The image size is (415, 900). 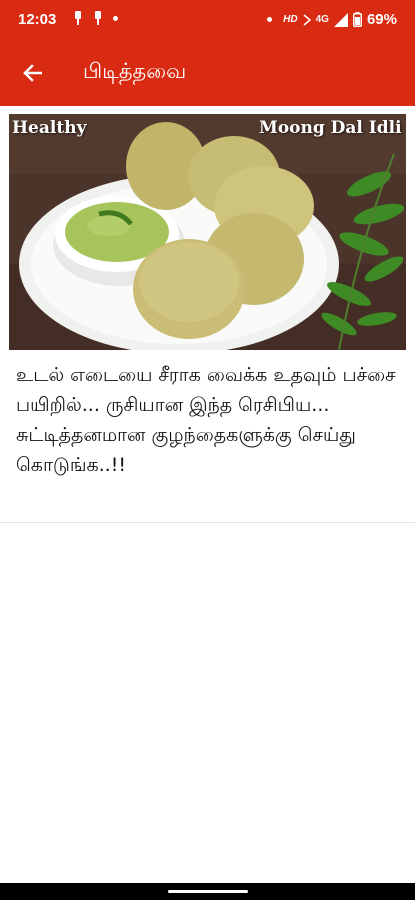 I want to click on status-dot-icon, so click(x=270, y=19).